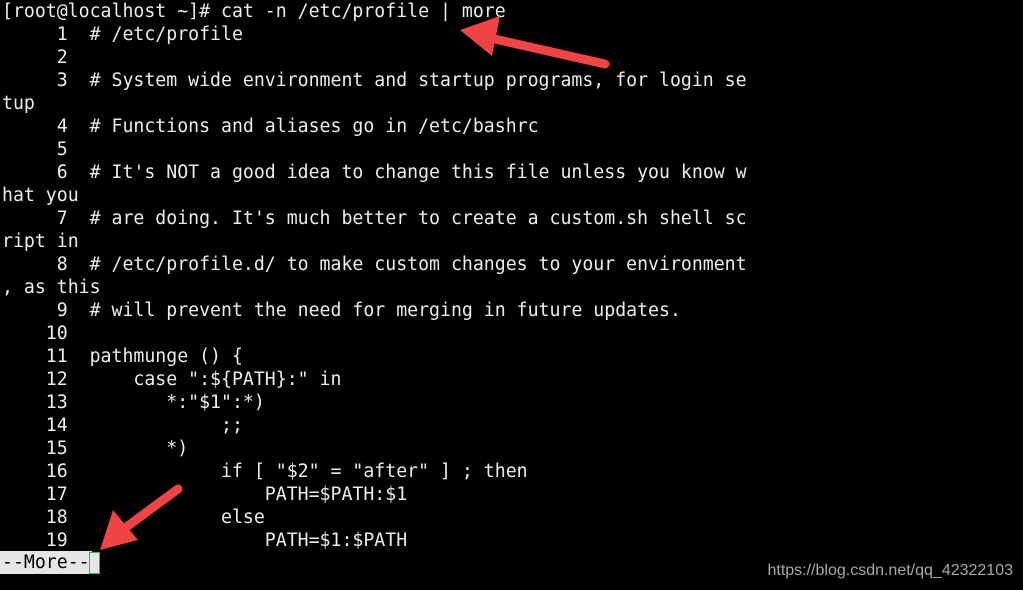 The height and width of the screenshot is (590, 1023). I want to click on watermark: https://blog.csdn.net/qq_42322103, so click(890, 570).